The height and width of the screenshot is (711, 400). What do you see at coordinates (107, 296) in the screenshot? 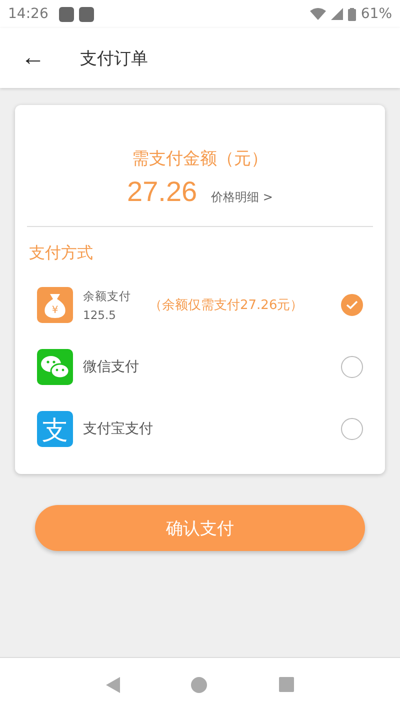
I see `method-name: 余额支付` at bounding box center [107, 296].